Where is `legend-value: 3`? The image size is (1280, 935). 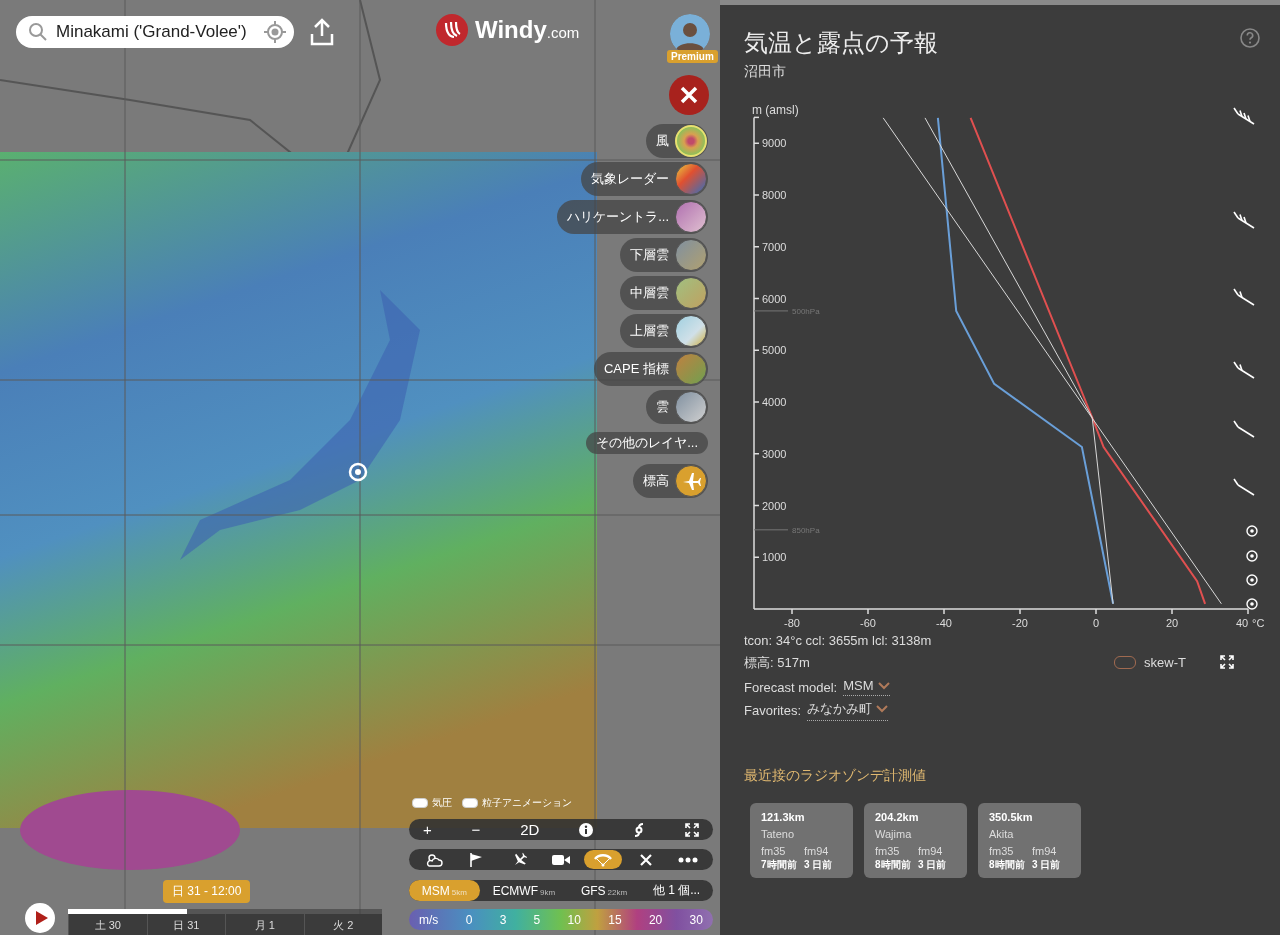 legend-value: 3 is located at coordinates (503, 919).